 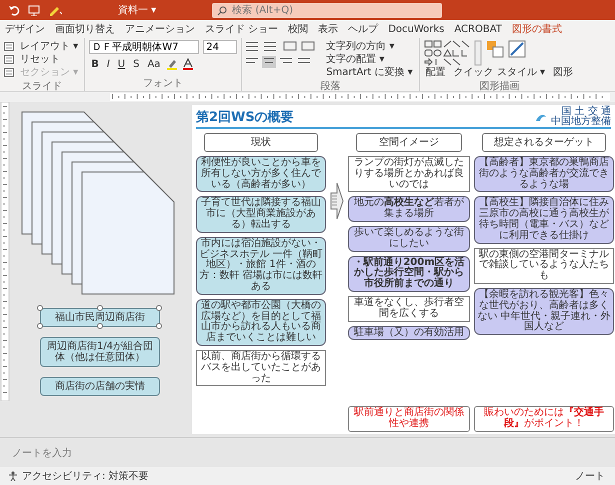 I want to click on group-label: スライド, so click(x=42, y=87).